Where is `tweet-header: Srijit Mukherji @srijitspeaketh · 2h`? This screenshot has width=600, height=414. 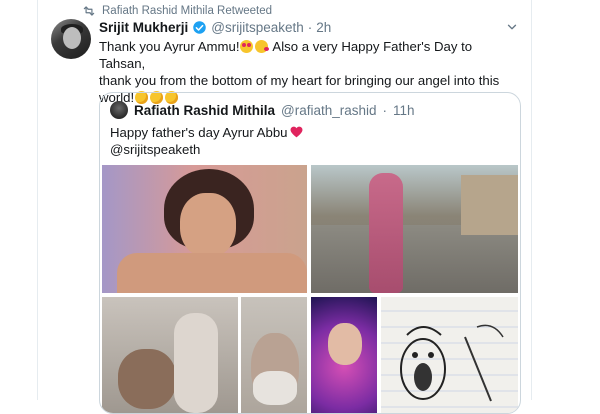
tweet-header: Srijit Mukherji @srijitspeaketh · 2h is located at coordinates (215, 27).